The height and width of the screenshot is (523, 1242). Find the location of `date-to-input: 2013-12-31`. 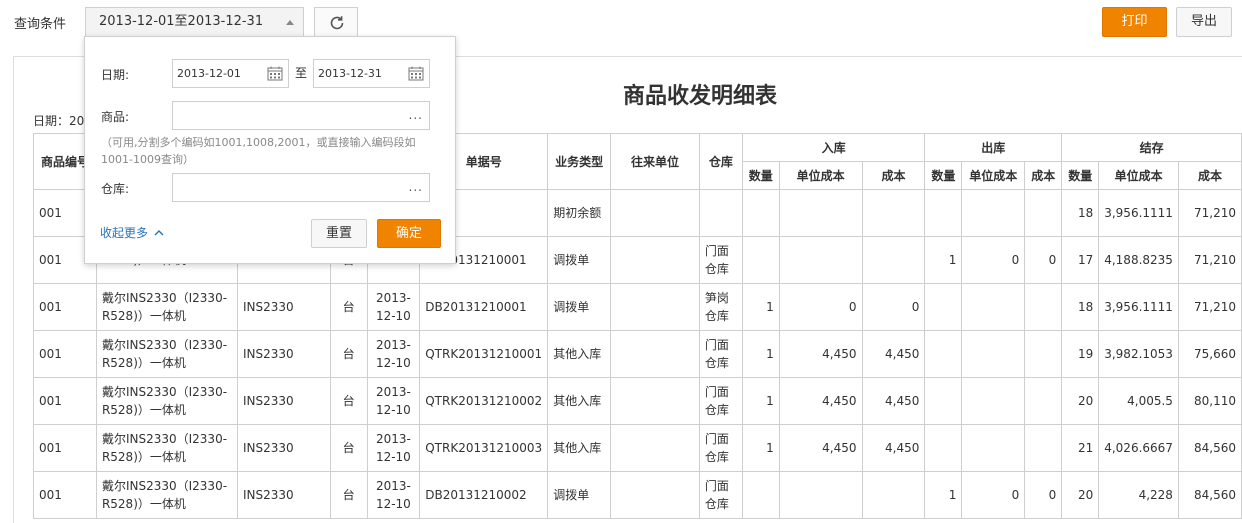

date-to-input: 2013-12-31 is located at coordinates (371, 73).